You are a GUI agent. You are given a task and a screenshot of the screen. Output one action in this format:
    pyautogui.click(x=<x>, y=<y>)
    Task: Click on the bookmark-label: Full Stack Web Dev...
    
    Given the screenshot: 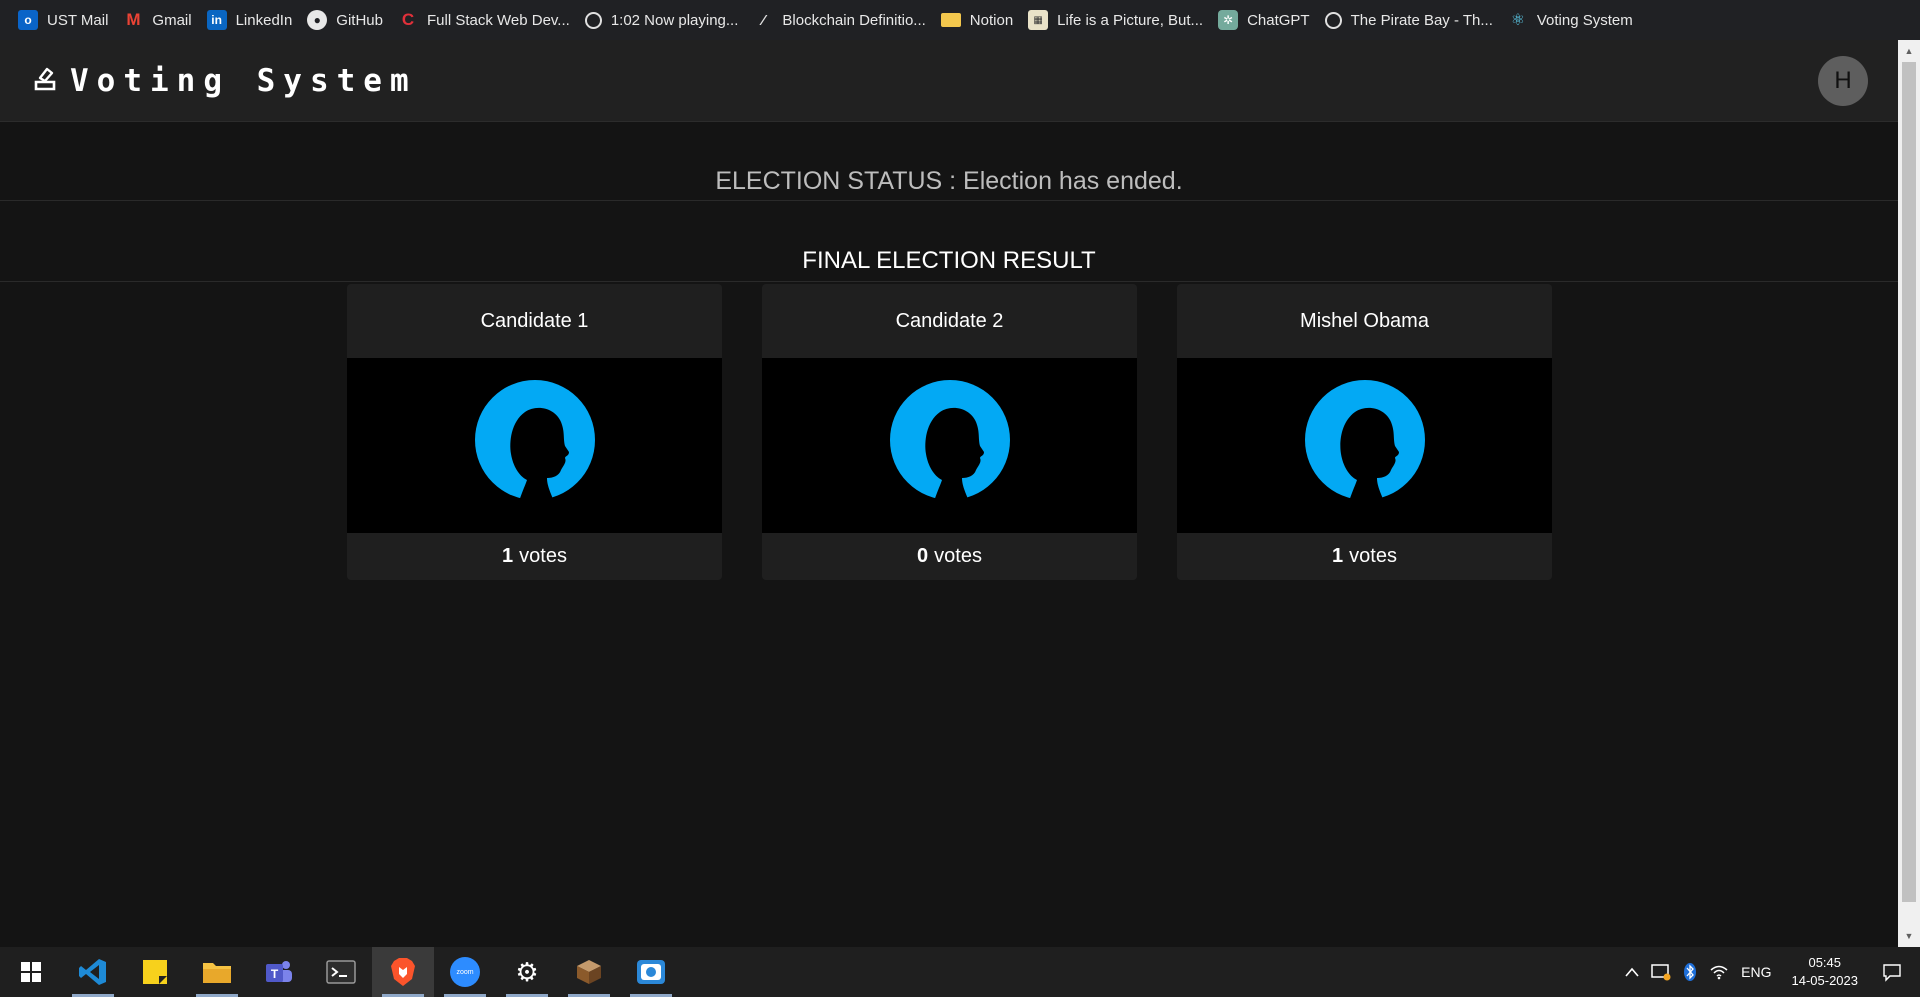 What is the action you would take?
    pyautogui.click(x=498, y=20)
    